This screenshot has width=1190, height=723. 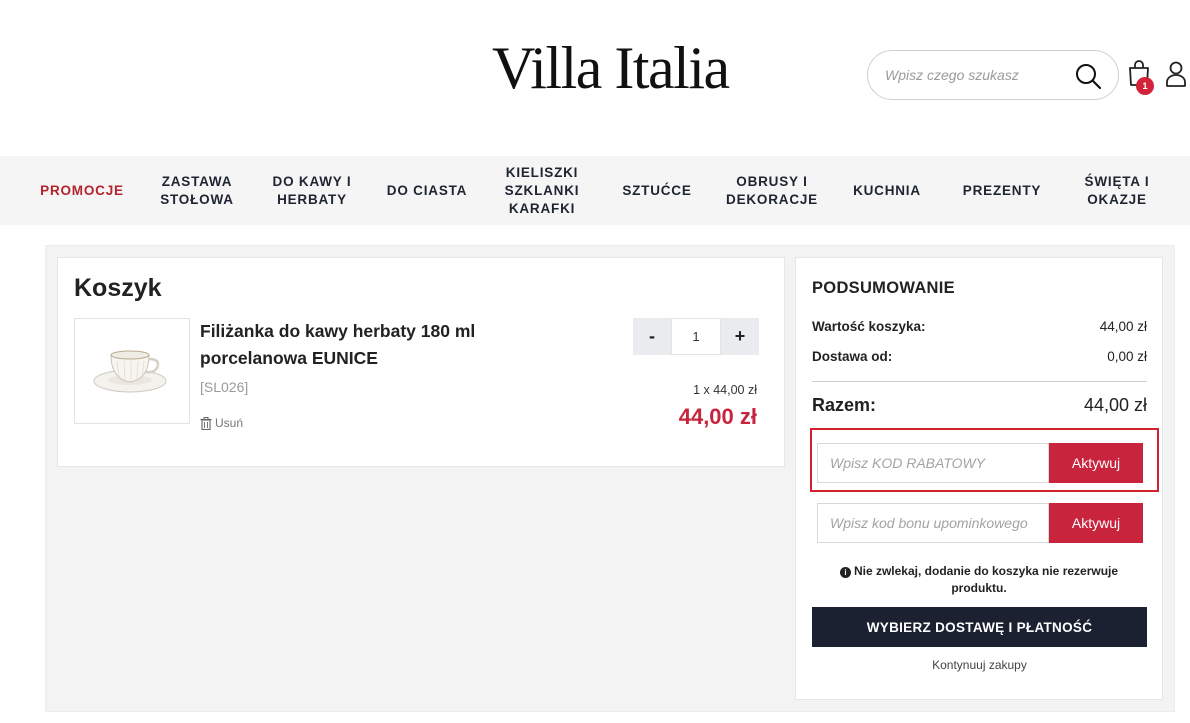 What do you see at coordinates (1096, 523) in the screenshot?
I see `activate-gift-button: Aktywuj` at bounding box center [1096, 523].